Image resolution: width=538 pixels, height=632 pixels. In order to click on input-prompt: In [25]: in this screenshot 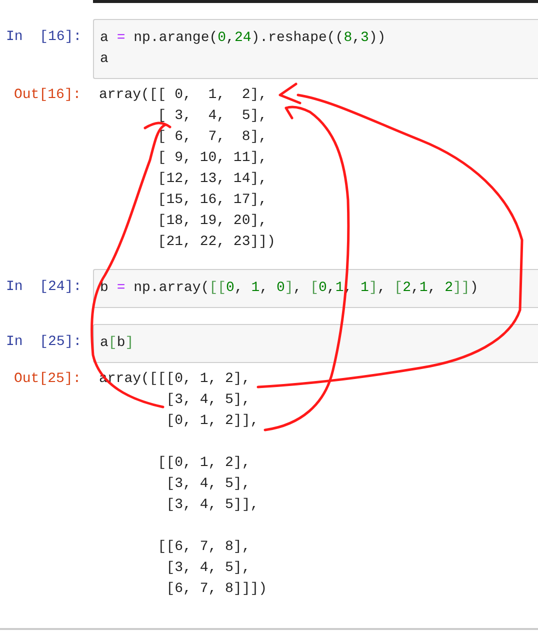, I will do `click(44, 342)`.